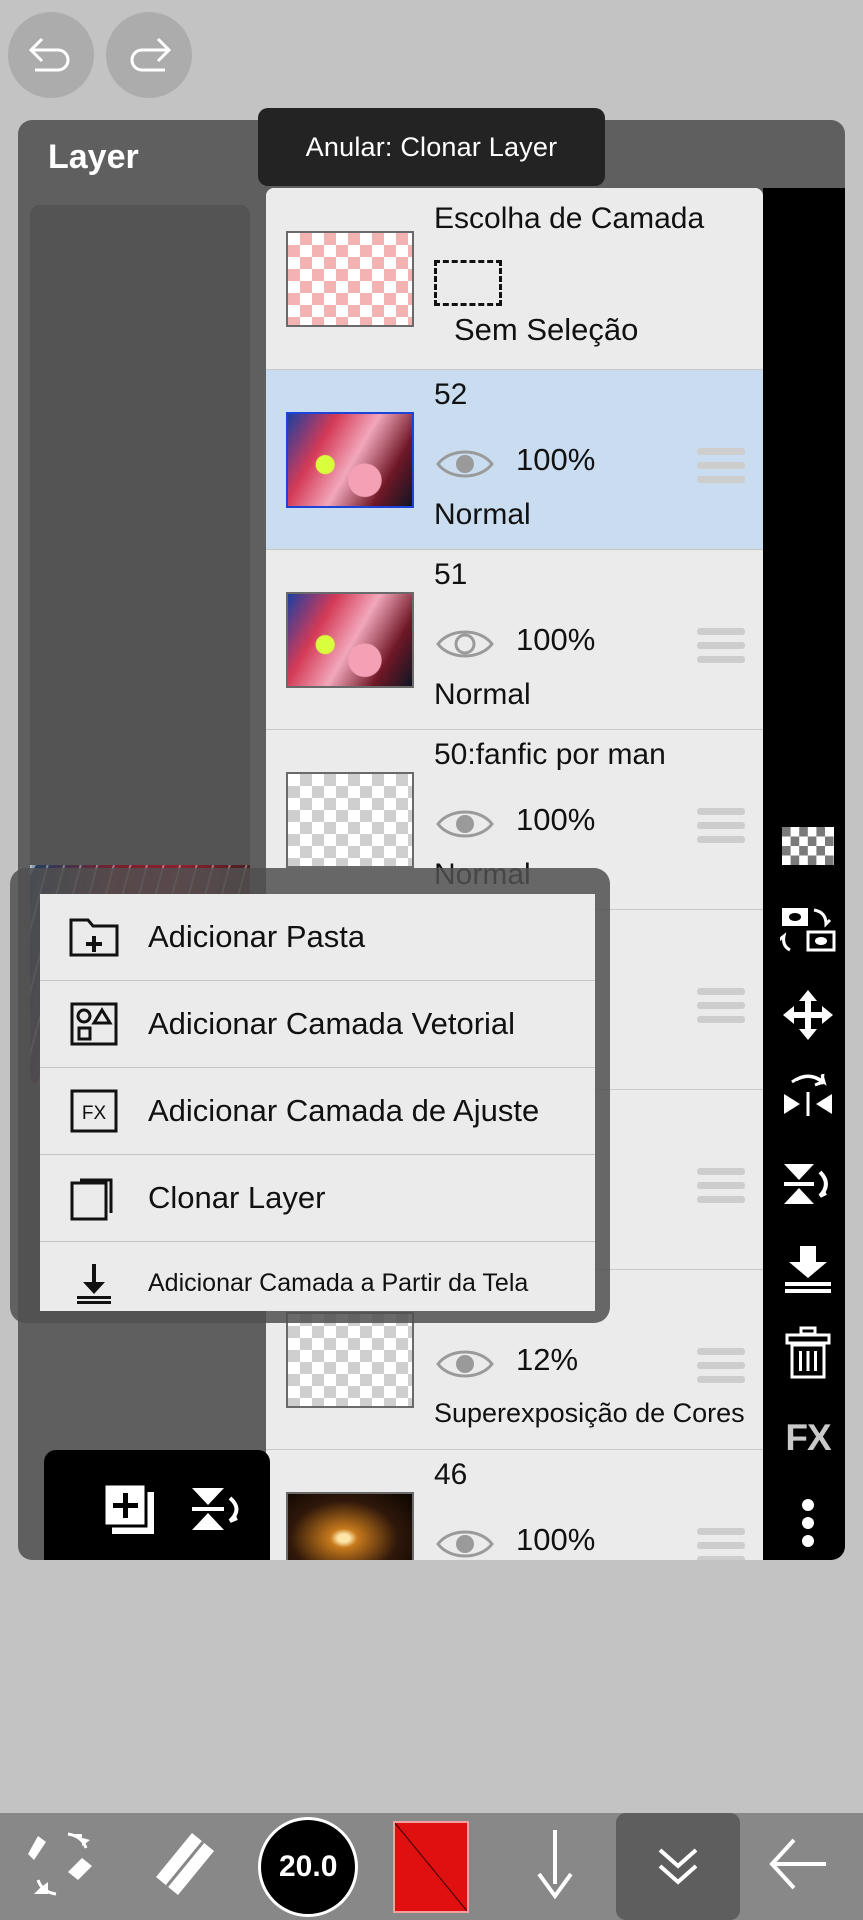 The width and height of the screenshot is (863, 1920). What do you see at coordinates (94, 1024) in the screenshot?
I see `vector-layer-icon` at bounding box center [94, 1024].